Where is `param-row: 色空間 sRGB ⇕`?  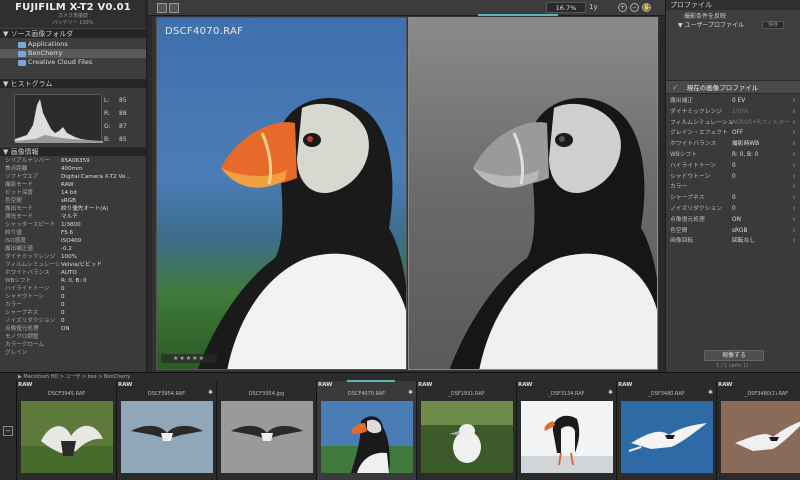
param-row: 色空間 sRGB ⇕ is located at coordinates (733, 231).